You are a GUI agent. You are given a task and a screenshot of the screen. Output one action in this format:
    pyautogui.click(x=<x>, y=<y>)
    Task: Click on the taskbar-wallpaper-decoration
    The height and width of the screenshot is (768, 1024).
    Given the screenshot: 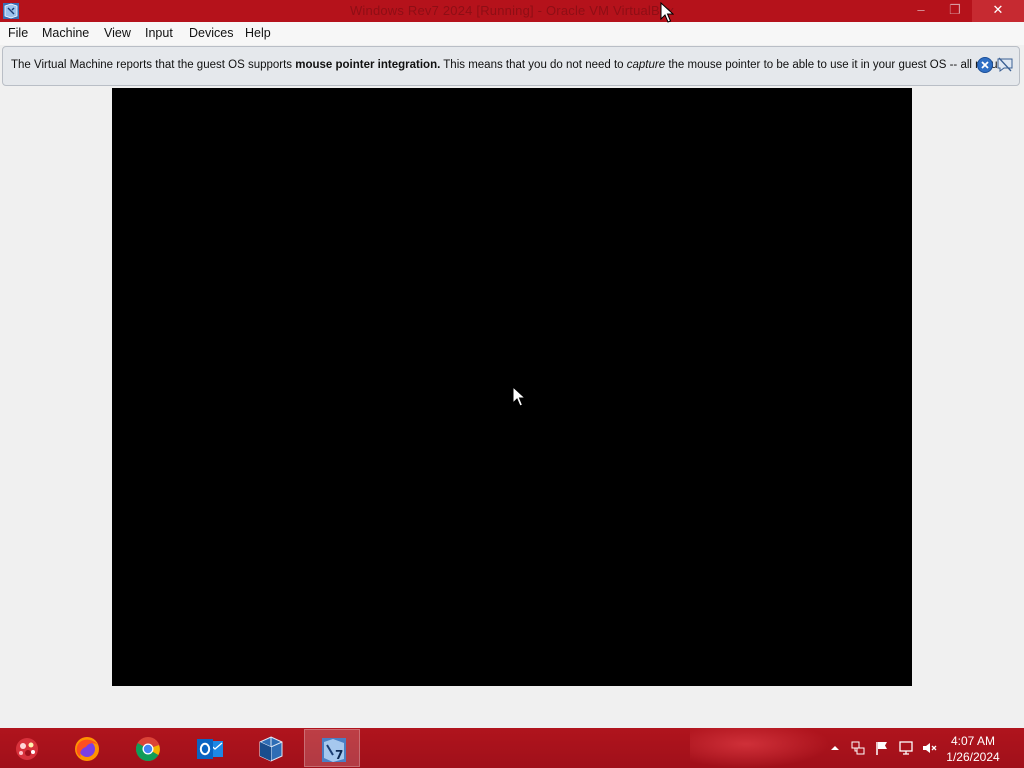 What is the action you would take?
    pyautogui.click(x=760, y=748)
    